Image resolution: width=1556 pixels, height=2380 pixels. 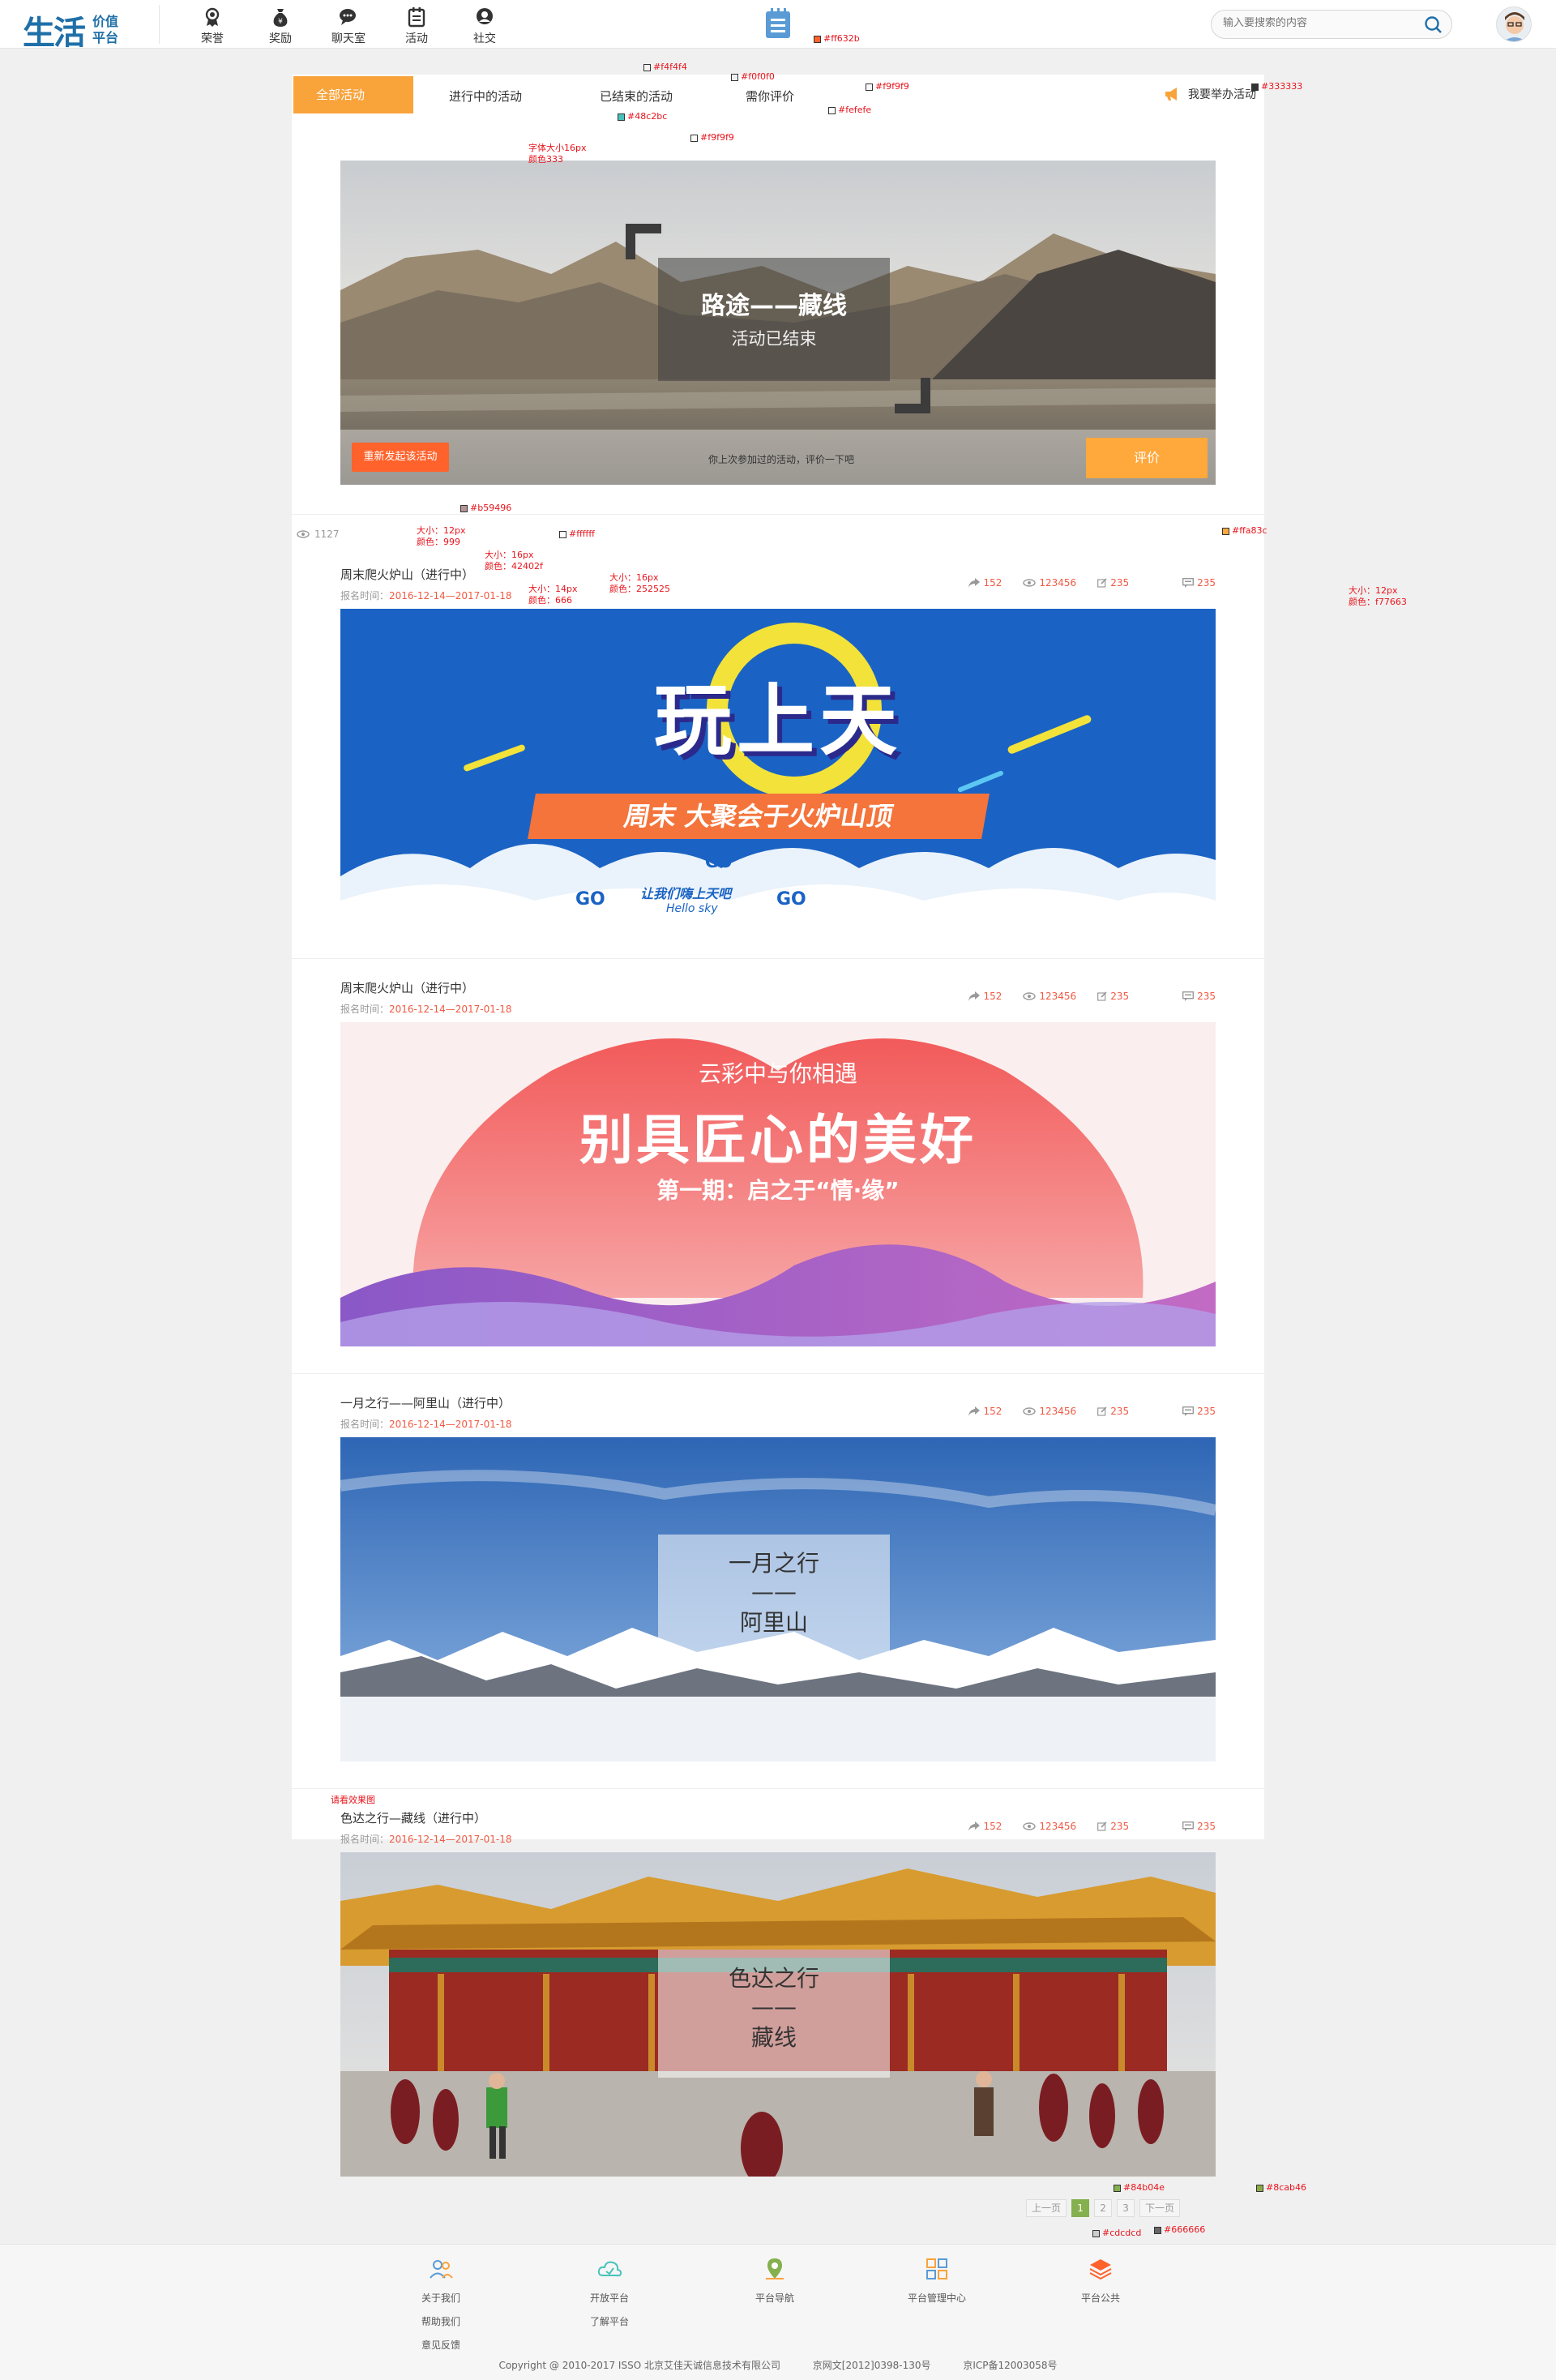 I want to click on activity-banner-temple: 色达之行 —— 藏线, so click(x=778, y=2015).